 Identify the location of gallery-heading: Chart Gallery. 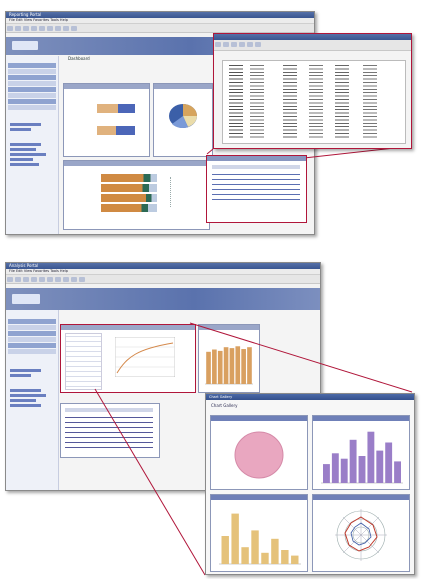
(224, 405).